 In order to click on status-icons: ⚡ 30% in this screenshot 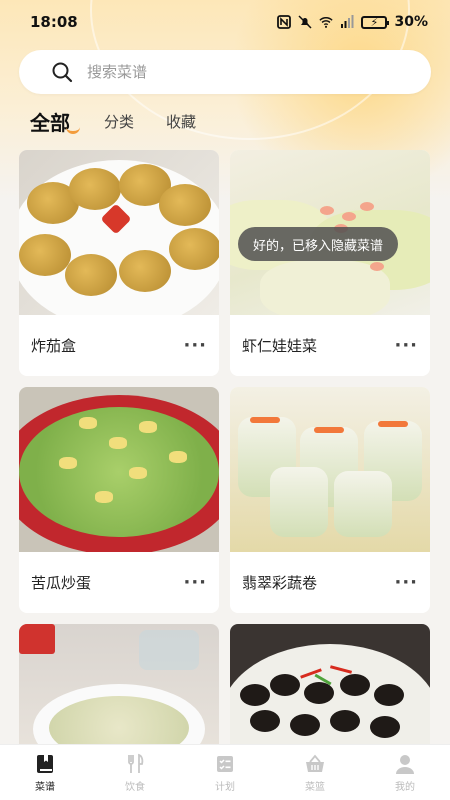, I will do `click(352, 22)`.